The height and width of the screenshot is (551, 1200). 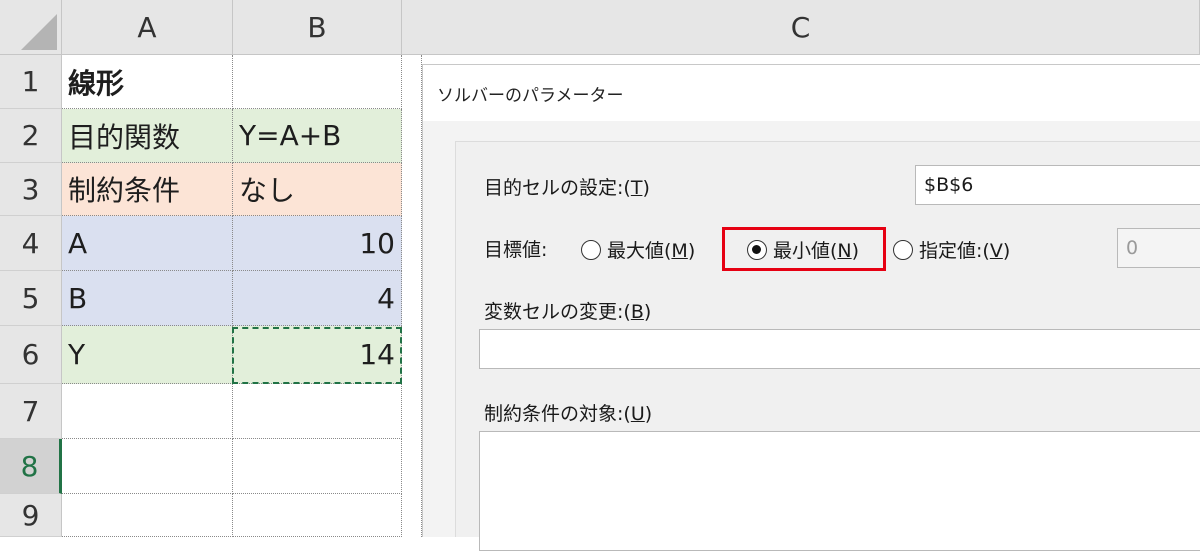 What do you see at coordinates (147, 466) in the screenshot?
I see `cell-a8` at bounding box center [147, 466].